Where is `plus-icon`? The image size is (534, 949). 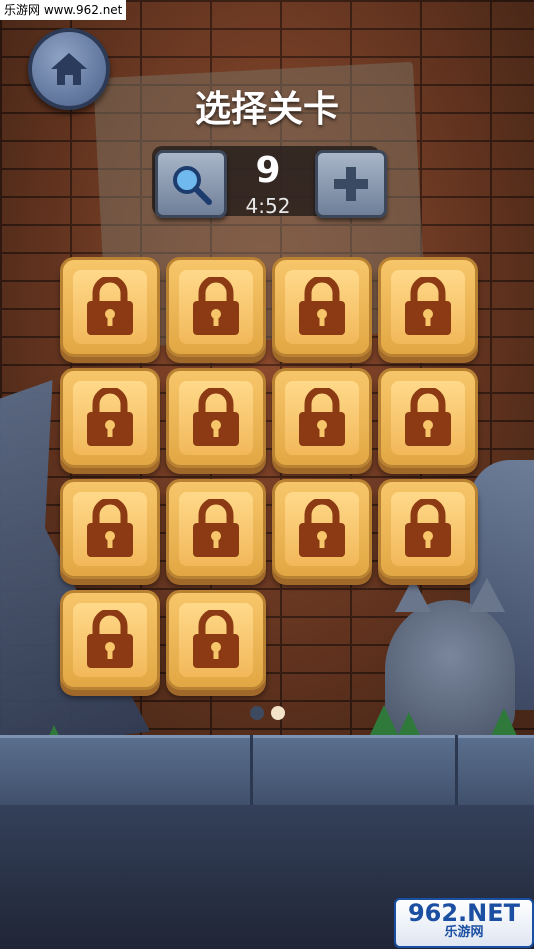
plus-icon is located at coordinates (351, 184).